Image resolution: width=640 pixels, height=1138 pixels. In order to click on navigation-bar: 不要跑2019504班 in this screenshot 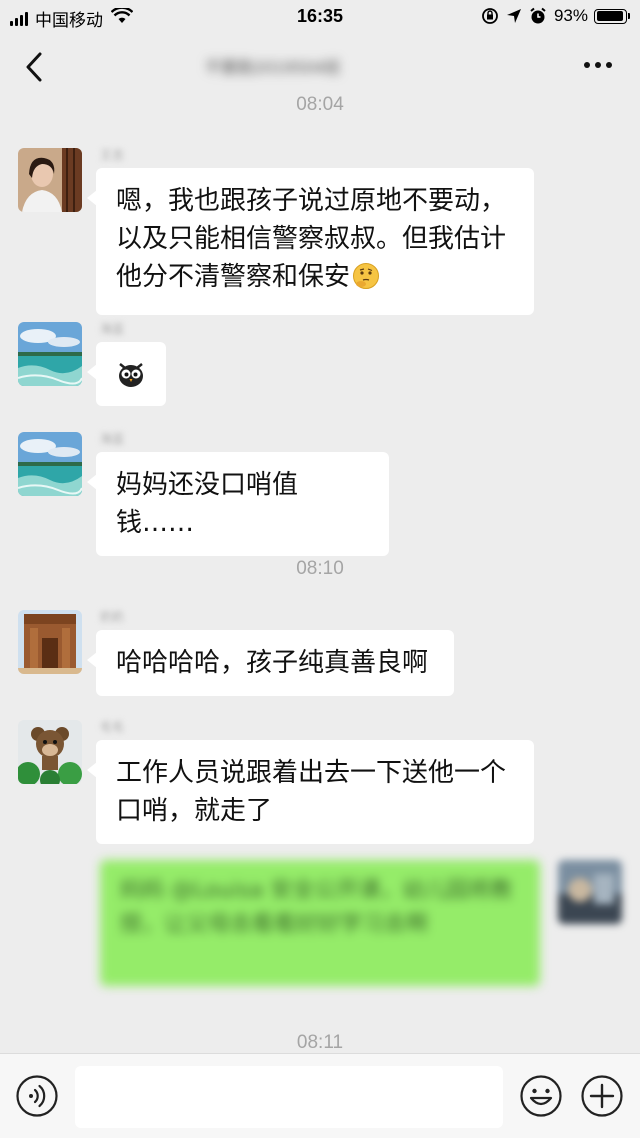, I will do `click(320, 66)`.